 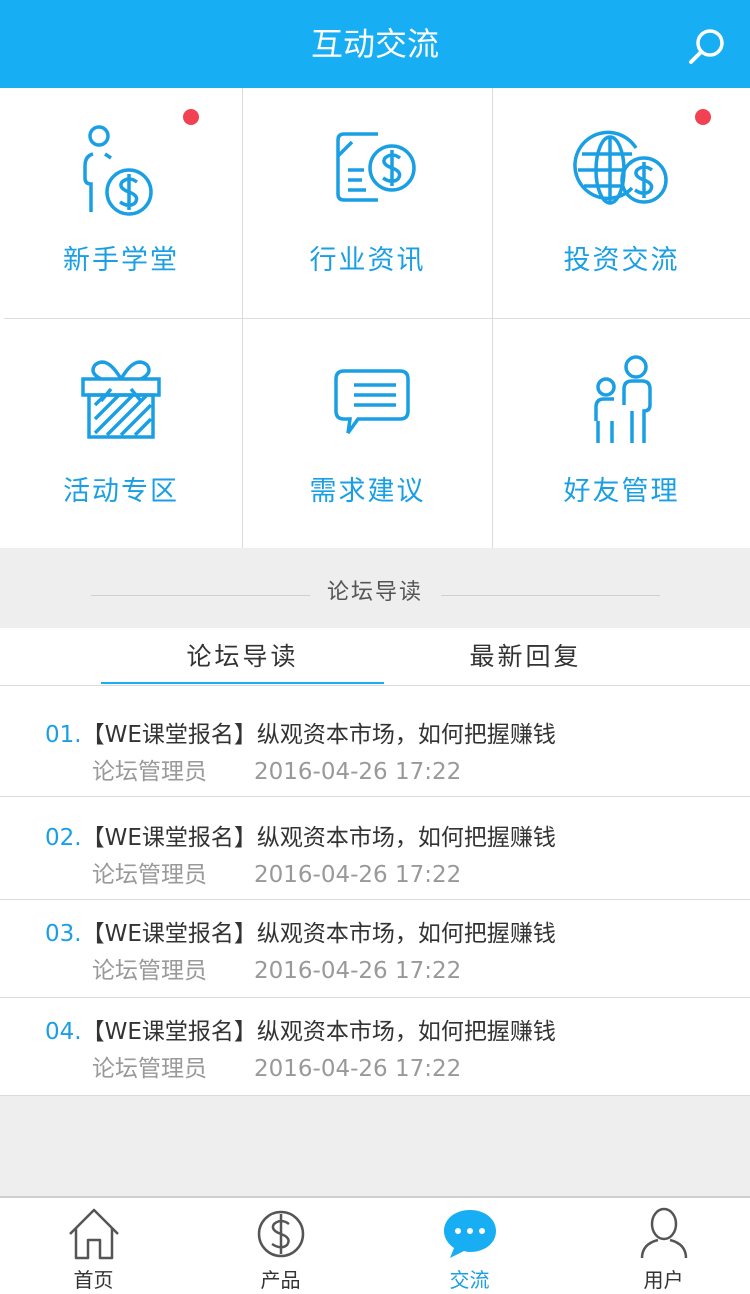 I want to click on section-title: 论坛导读, so click(x=374, y=592).